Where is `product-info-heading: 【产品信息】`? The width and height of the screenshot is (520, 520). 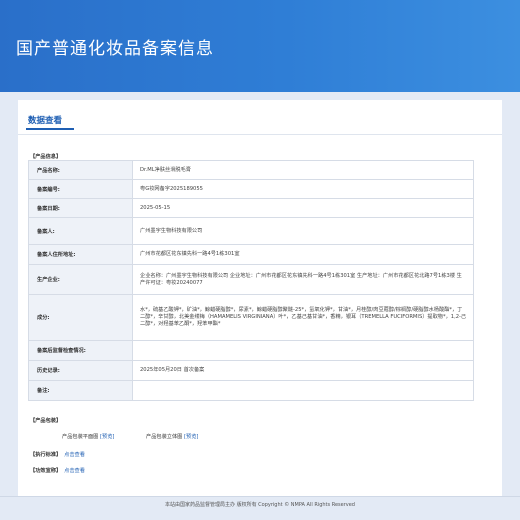 product-info-heading: 【产品信息】 is located at coordinates (46, 157).